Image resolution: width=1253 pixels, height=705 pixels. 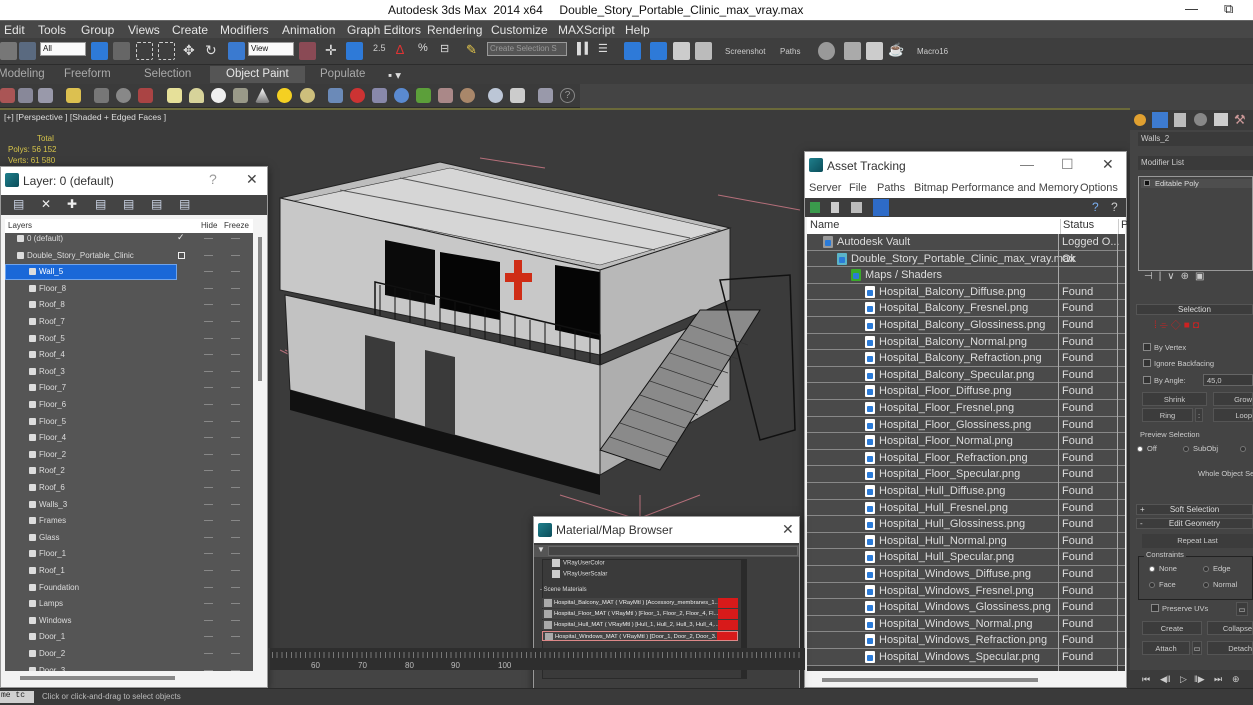 What do you see at coordinates (1117, 452) in the screenshot?
I see `column-divider` at bounding box center [1117, 452].